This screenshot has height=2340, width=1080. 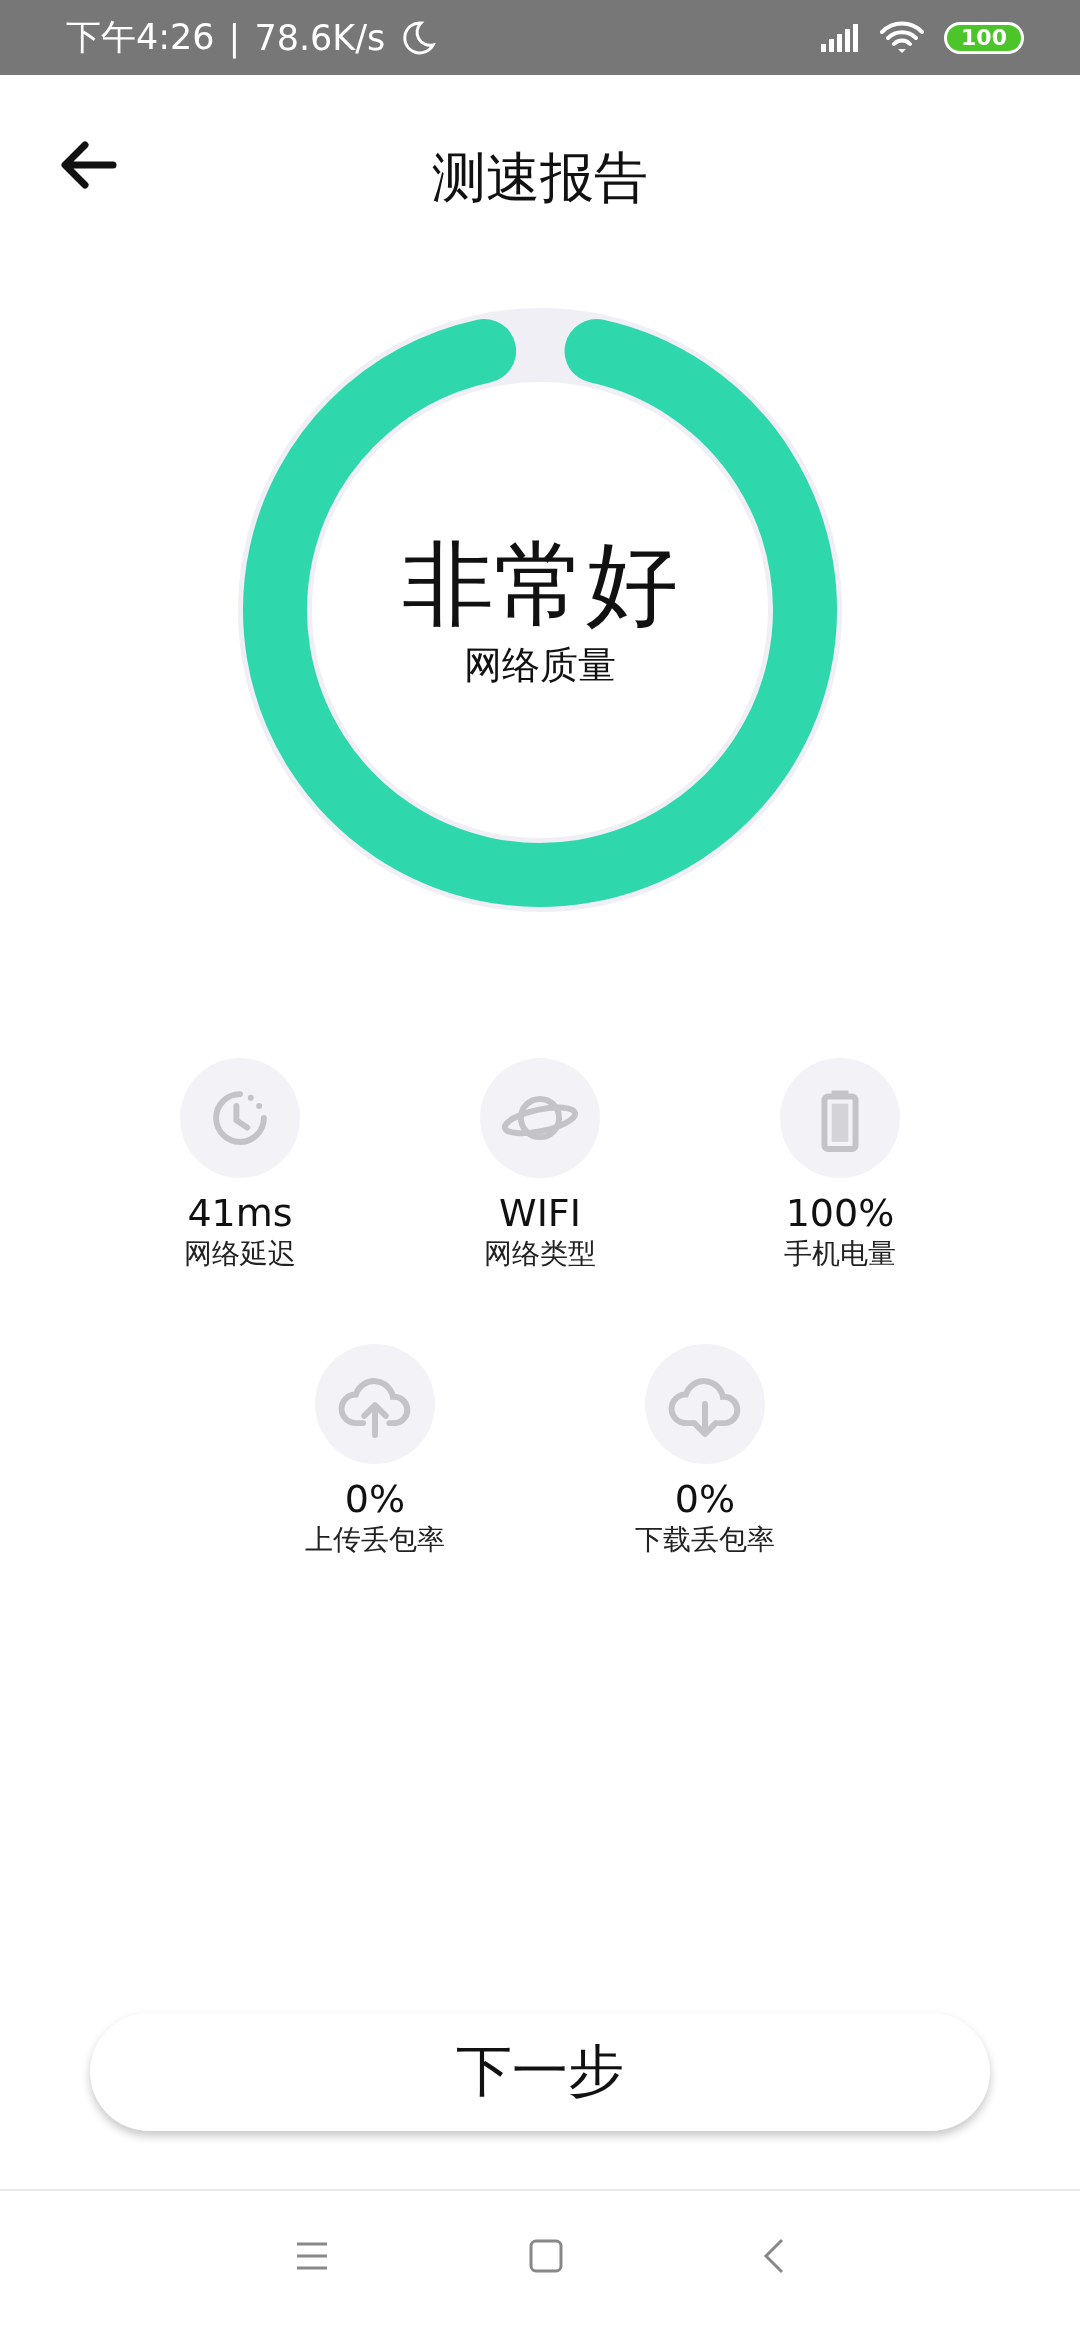 What do you see at coordinates (705, 1540) in the screenshot?
I see `metric-label: 下载丢包率` at bounding box center [705, 1540].